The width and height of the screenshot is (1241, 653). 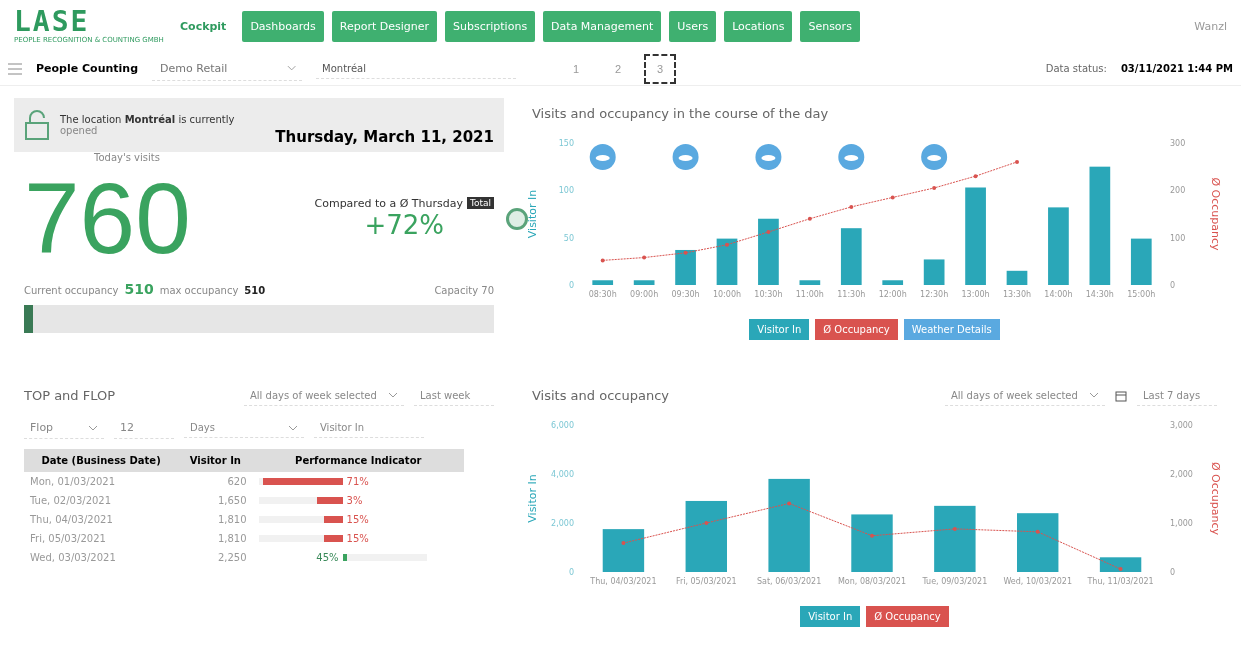 I want to click on nav-tab: Sensors, so click(x=830, y=26).